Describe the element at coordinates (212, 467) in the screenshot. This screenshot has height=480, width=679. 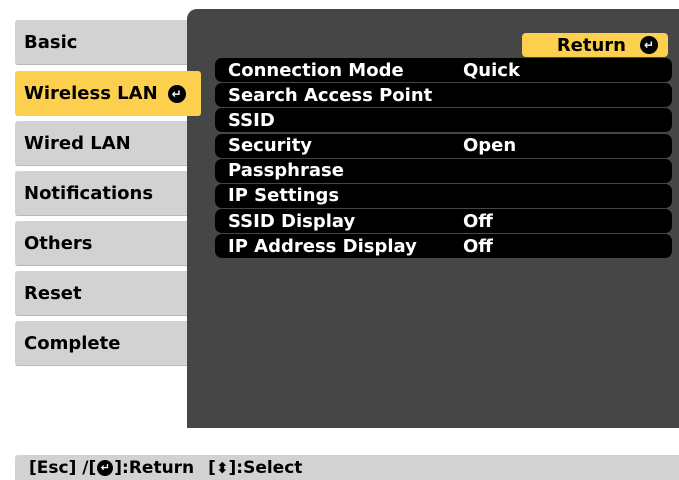
I see `status-select-open: [` at that location.